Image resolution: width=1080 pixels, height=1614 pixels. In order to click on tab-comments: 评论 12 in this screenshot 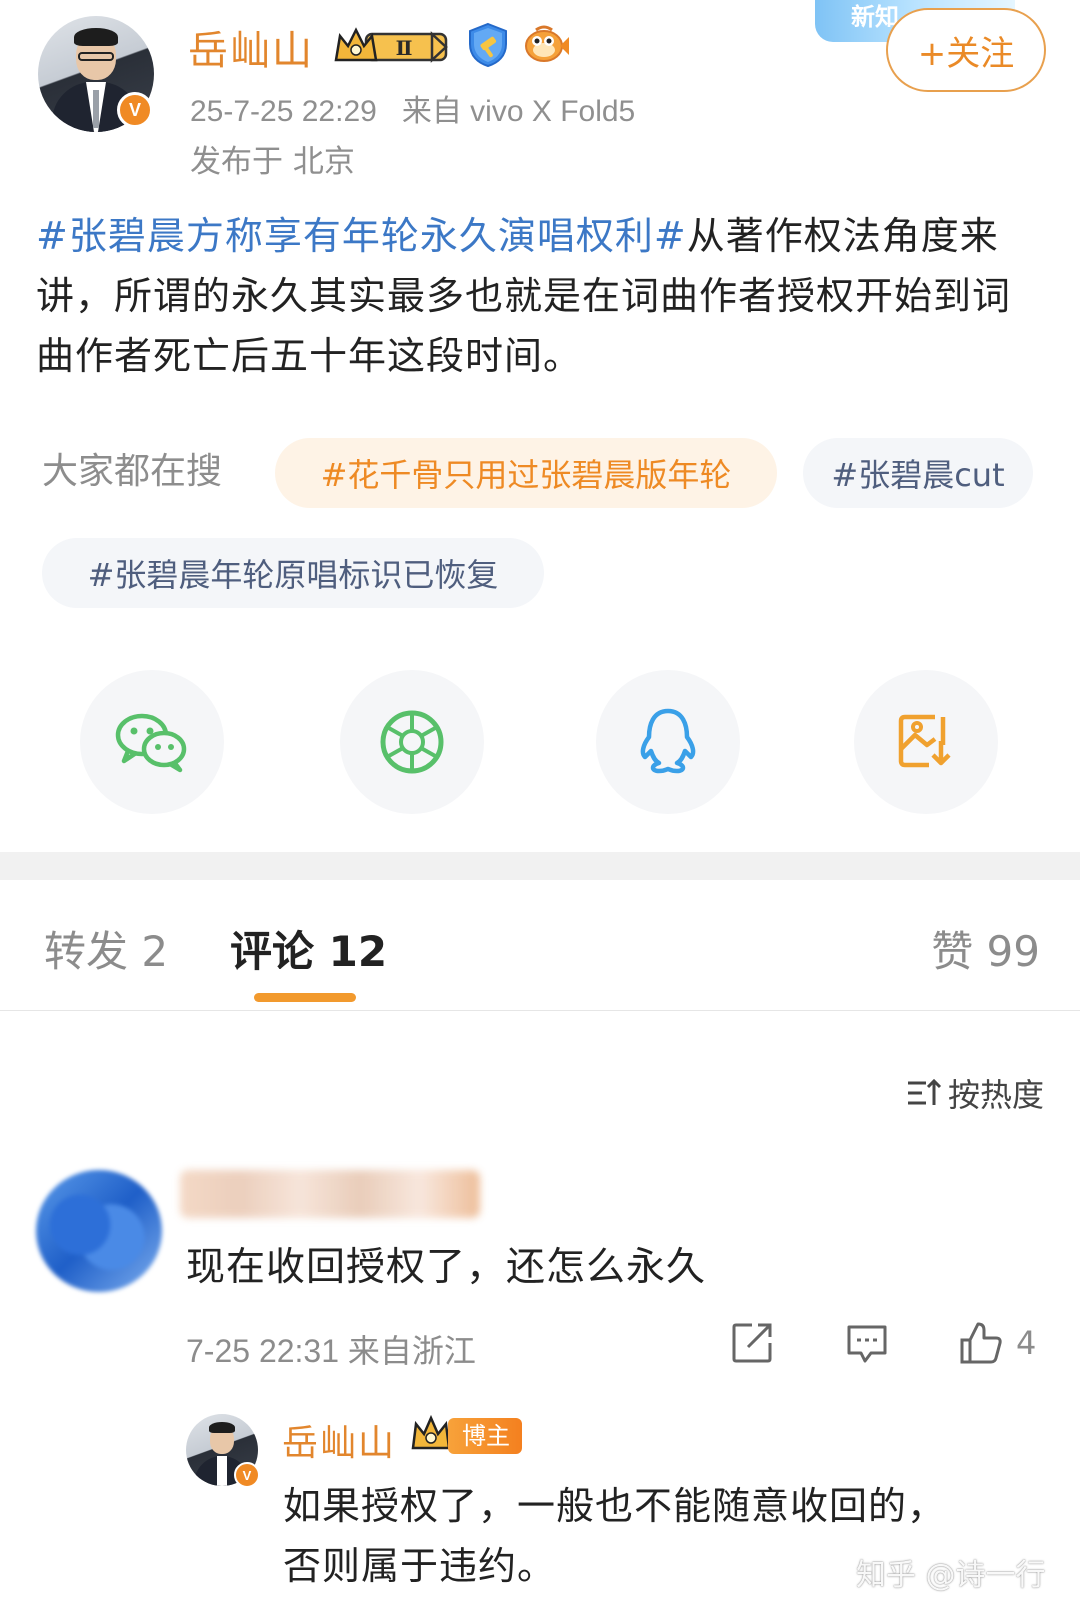, I will do `click(308, 948)`.